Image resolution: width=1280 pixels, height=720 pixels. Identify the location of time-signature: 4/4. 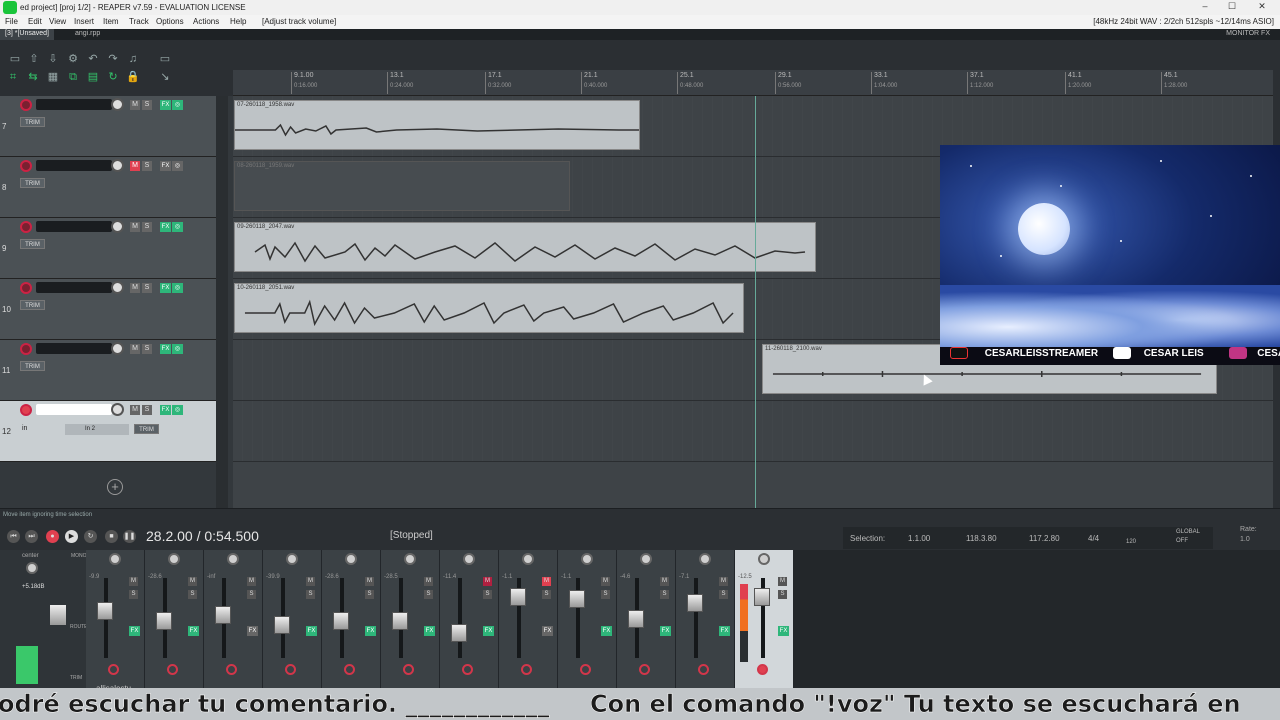
(1093, 538).